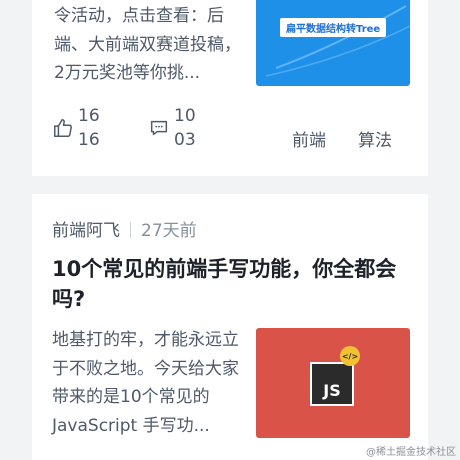 This screenshot has height=460, width=460. I want to click on author-name: 前端阿飞, so click(86, 231).